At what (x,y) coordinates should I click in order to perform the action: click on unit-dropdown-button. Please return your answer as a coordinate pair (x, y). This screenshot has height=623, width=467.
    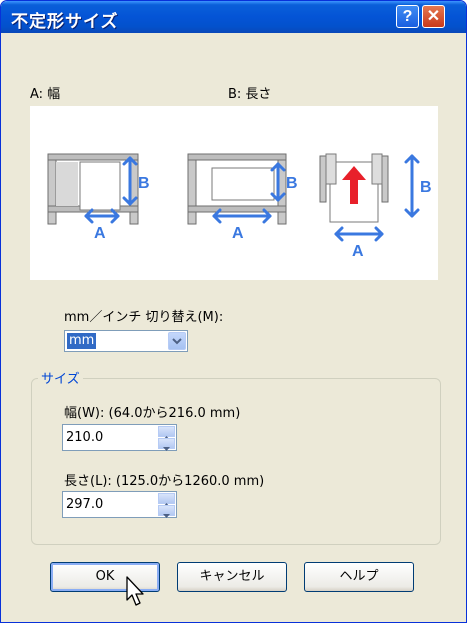
    Looking at the image, I should click on (177, 341).